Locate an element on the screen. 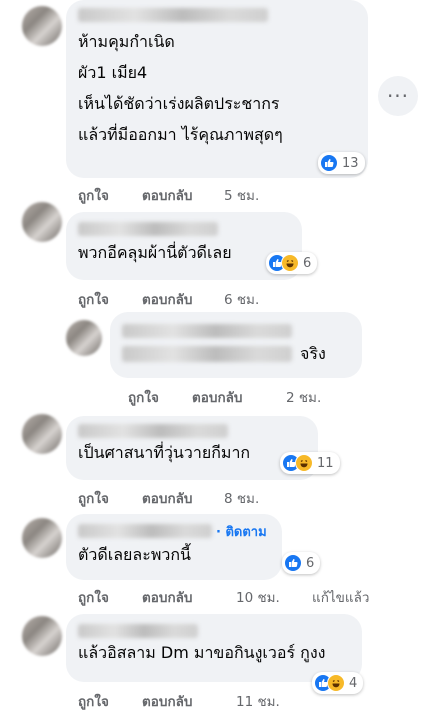 The height and width of the screenshot is (713, 438). comment-bubble: · ติดตาม ตัวดีเลยละพวกนี้ is located at coordinates (174, 547).